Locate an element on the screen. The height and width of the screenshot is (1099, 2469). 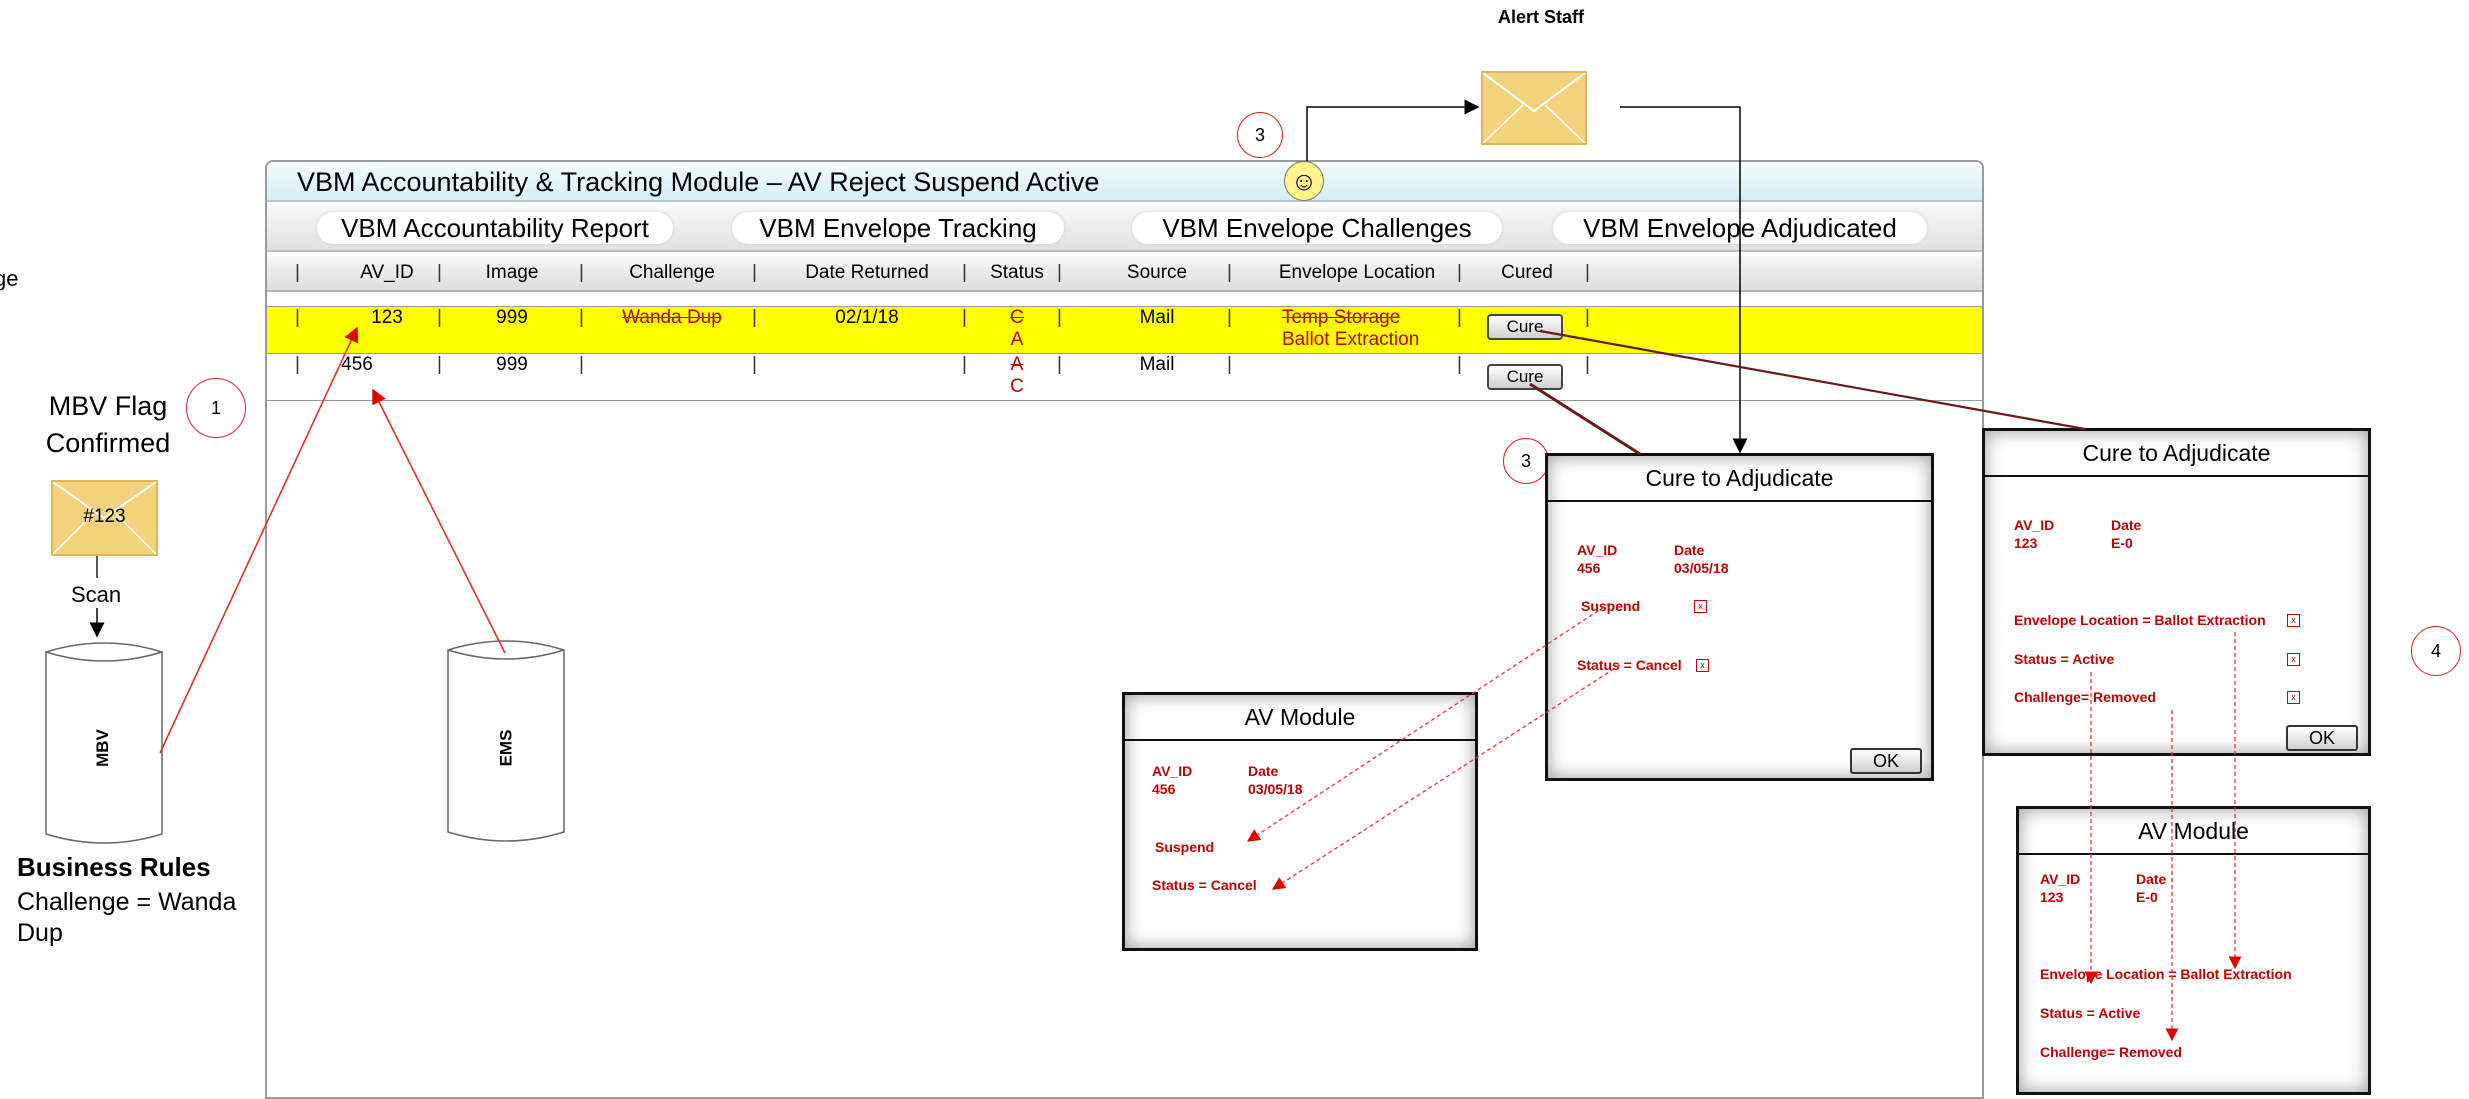
av-123-location: Envelope Location = Ballot Extraction is located at coordinates (2166, 974).